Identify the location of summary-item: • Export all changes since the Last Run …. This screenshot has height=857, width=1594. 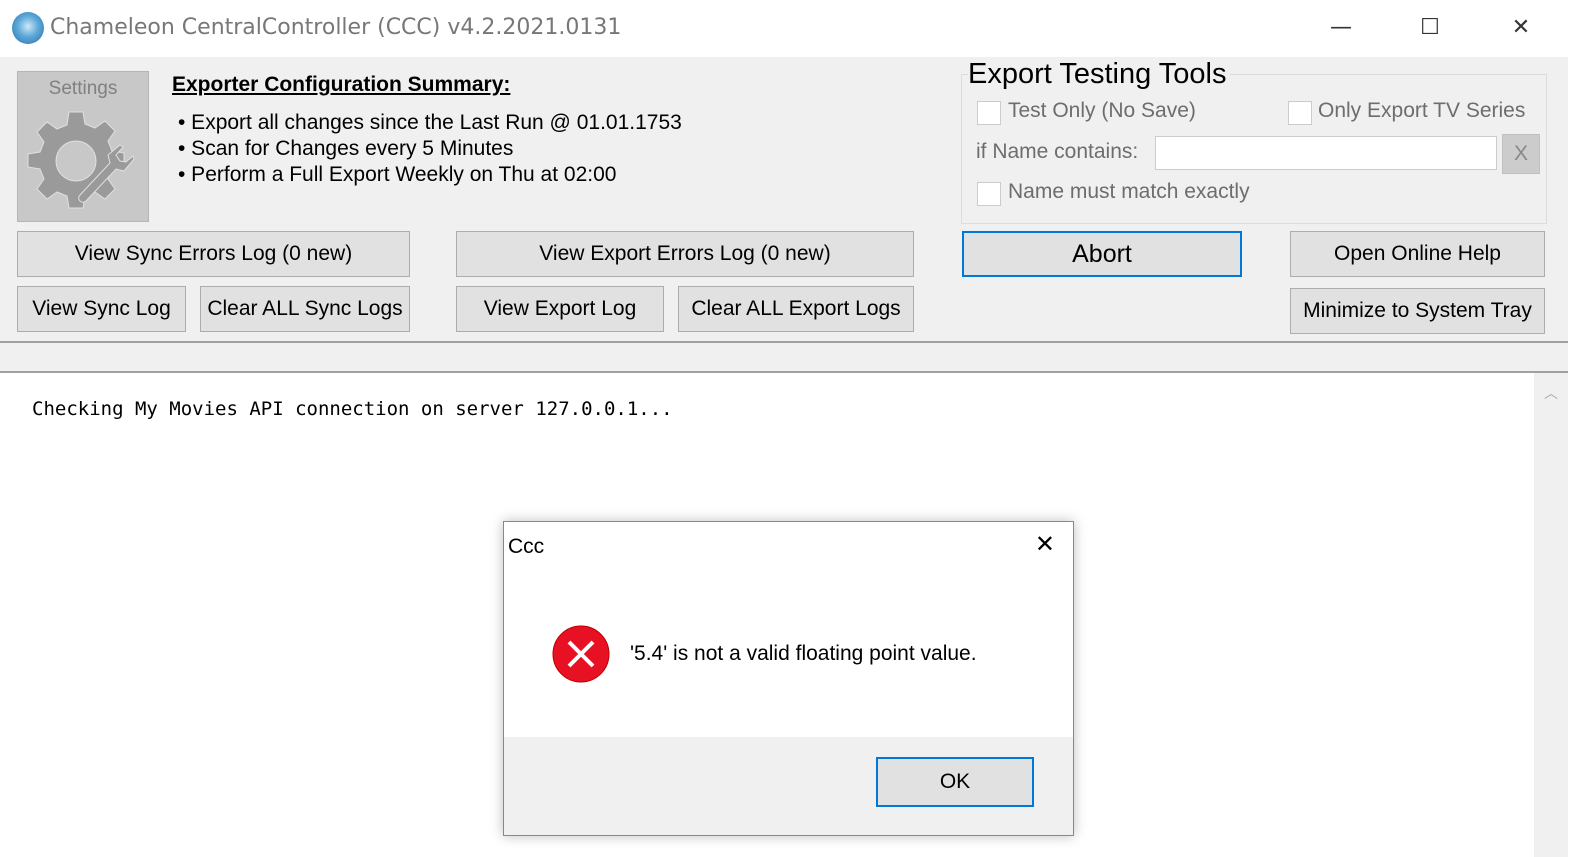
(430, 122).